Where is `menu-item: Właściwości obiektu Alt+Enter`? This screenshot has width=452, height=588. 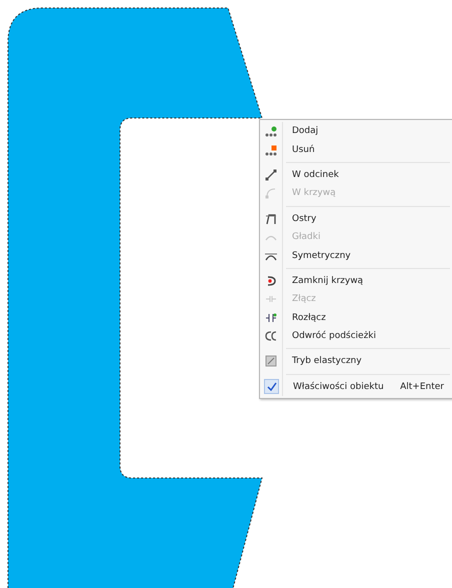
menu-item: Właściwości obiektu Alt+Enter is located at coordinates (356, 387).